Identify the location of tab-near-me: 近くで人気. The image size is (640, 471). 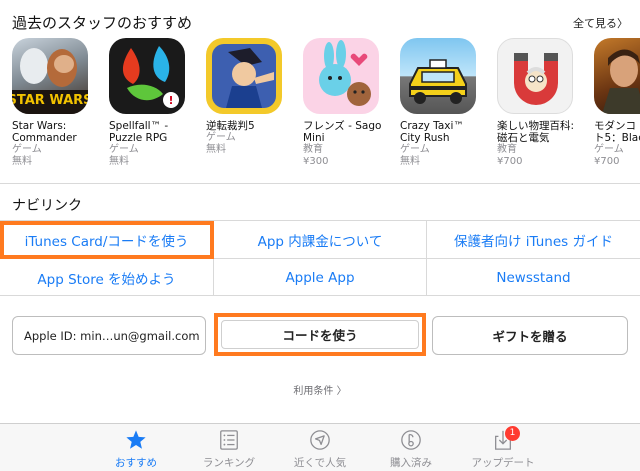
(320, 447).